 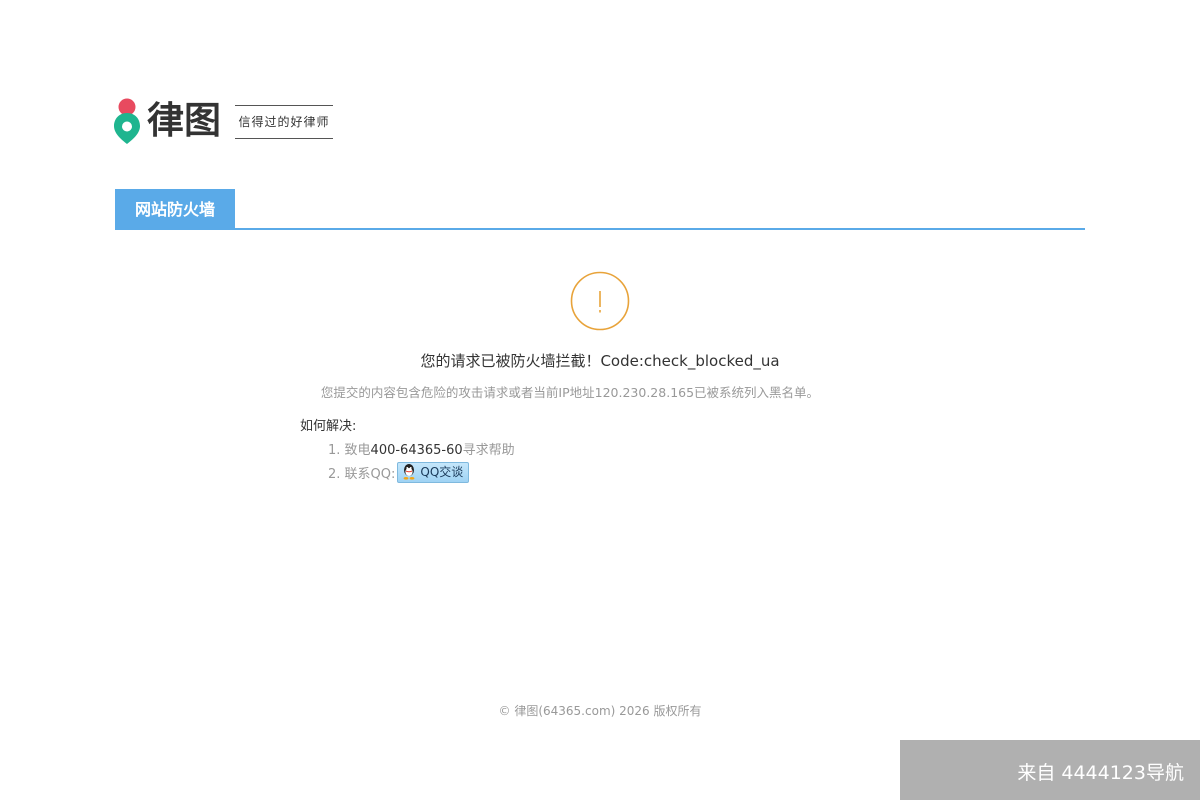 I want to click on step2-prefix: 2. 联系QQ:, so click(x=362, y=474).